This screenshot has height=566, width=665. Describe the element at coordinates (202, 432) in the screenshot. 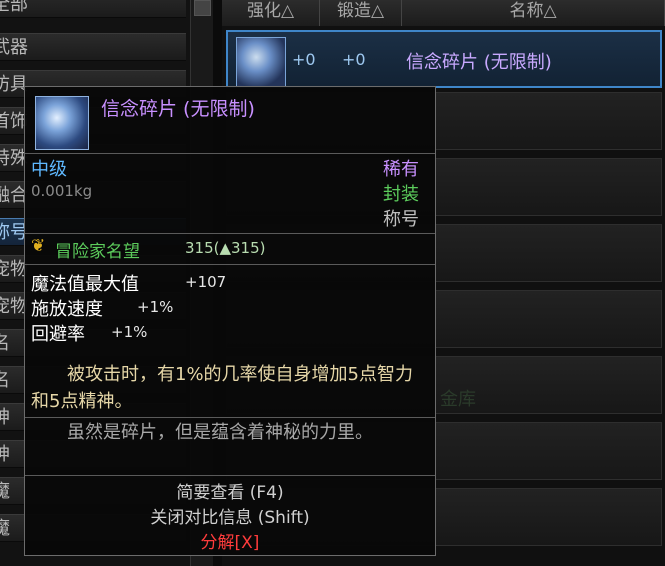

I see `flavor-text: 虽然是碎片，但是蕴含着神秘的力里。` at that location.